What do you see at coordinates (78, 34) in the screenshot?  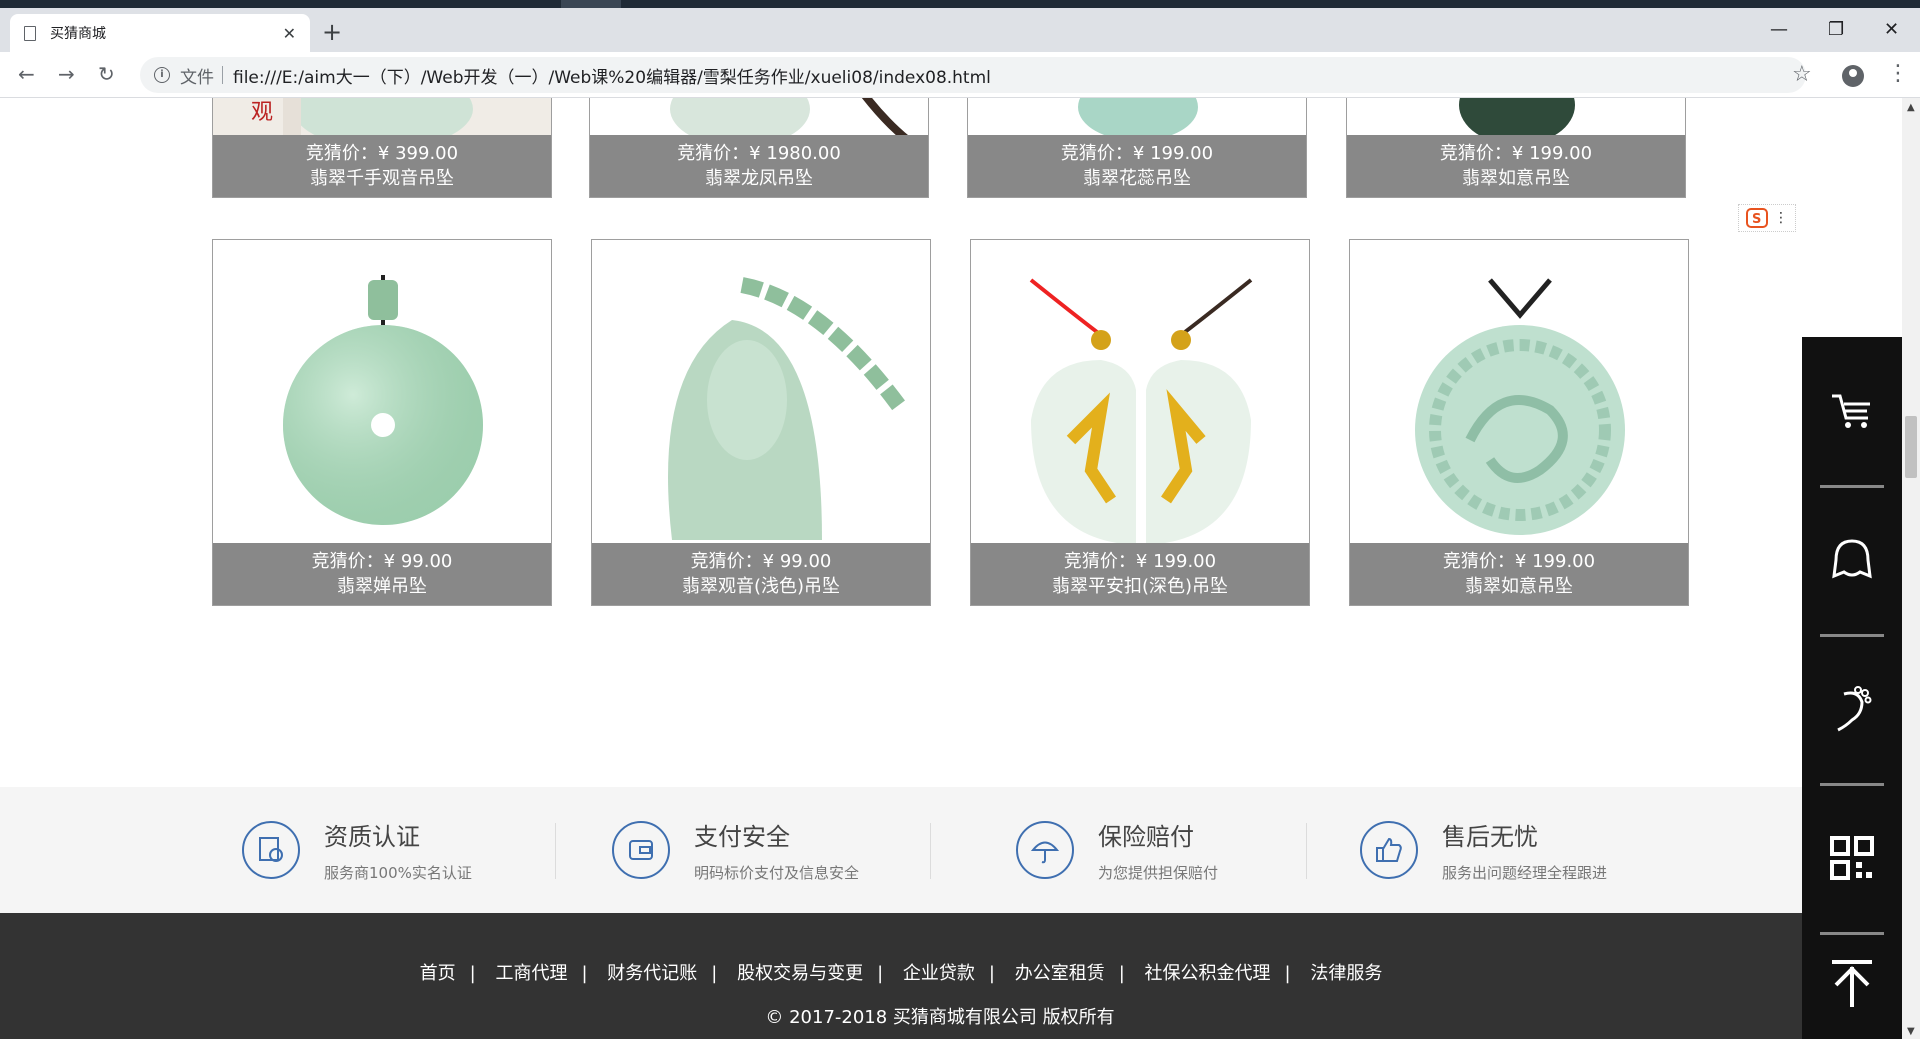 I see `tab-title: 买猜商城` at bounding box center [78, 34].